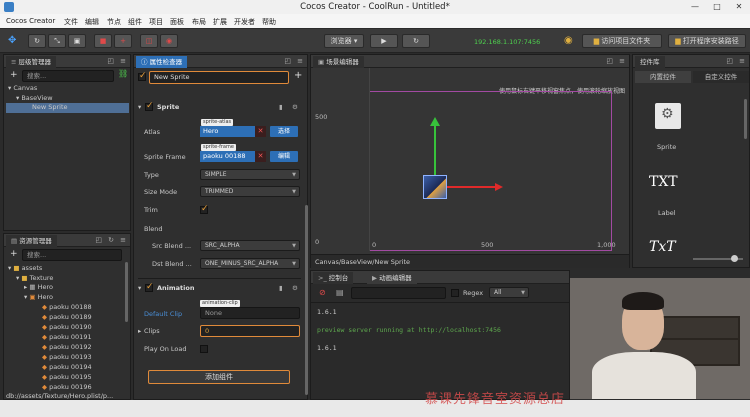 Image resolution: width=750 pixels, height=417 pixels. What do you see at coordinates (22, 88) in the screenshot?
I see `tree-node-canvas: ▾ Canvas` at bounding box center [22, 88].